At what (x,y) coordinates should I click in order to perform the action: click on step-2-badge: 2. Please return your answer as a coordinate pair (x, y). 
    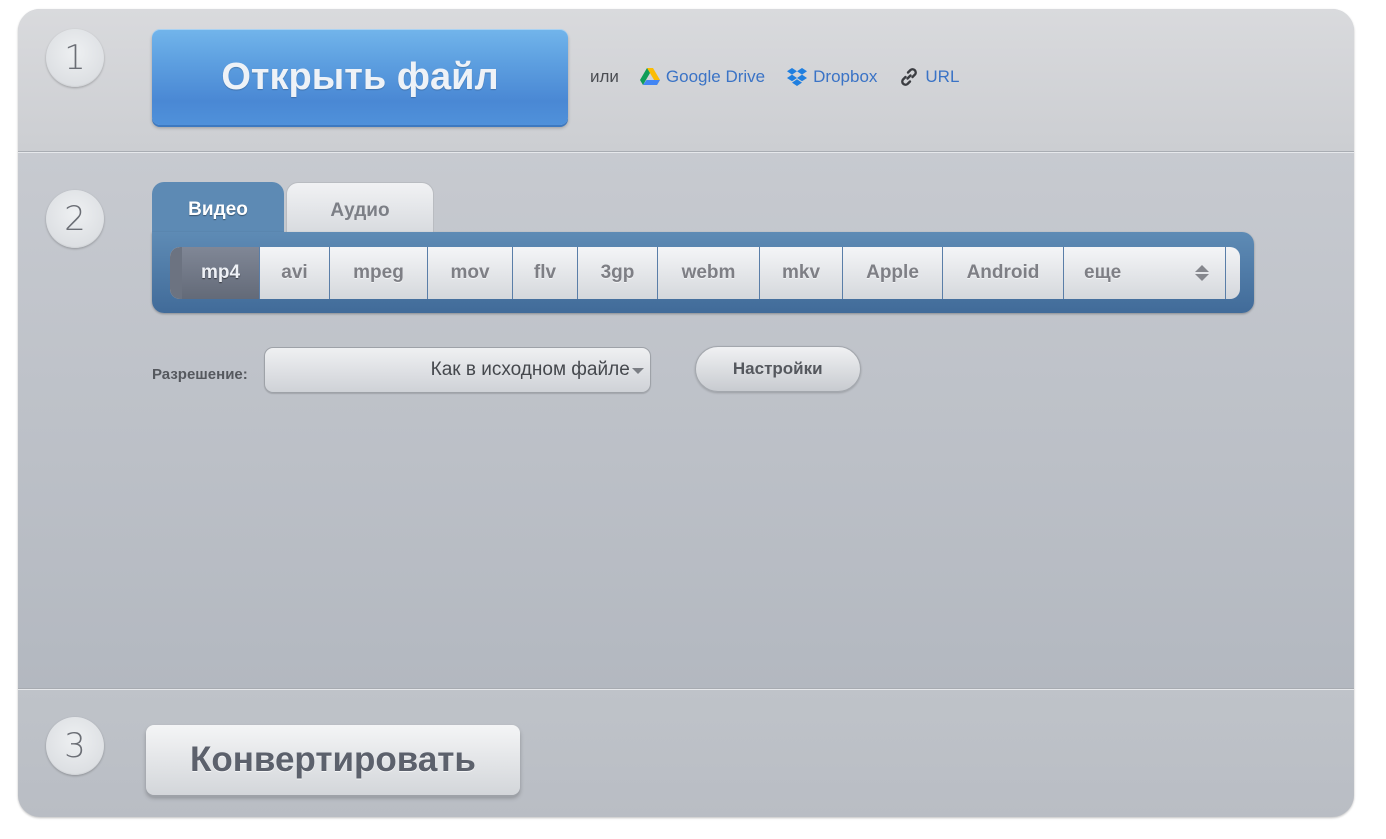
    Looking at the image, I should click on (75, 219).